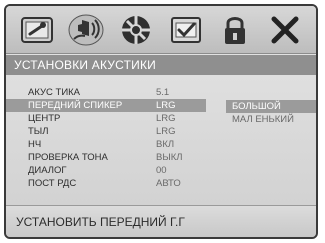 The image size is (325, 243). What do you see at coordinates (136, 30) in the screenshot?
I see `video-setup-icon` at bounding box center [136, 30].